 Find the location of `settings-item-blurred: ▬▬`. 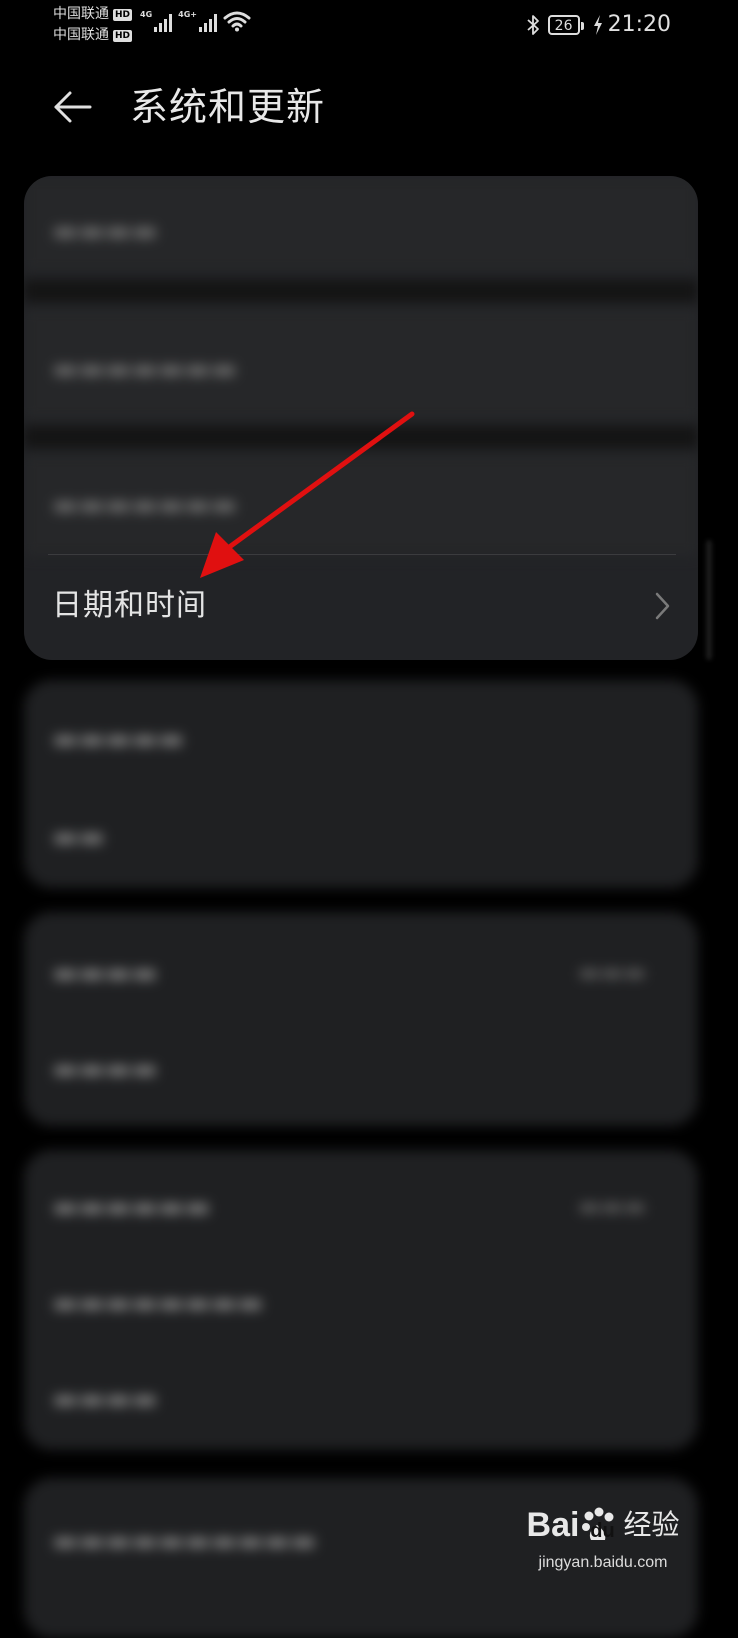

settings-item-blurred: ▬▬ is located at coordinates (78, 836).